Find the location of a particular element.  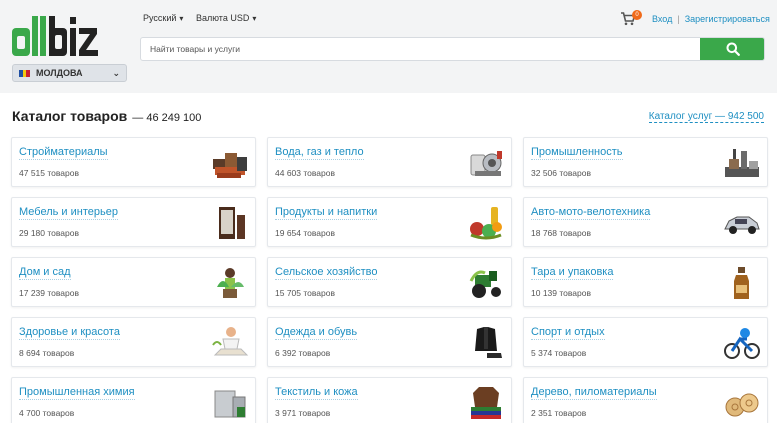

category-count: 44 603 товаров is located at coordinates (305, 173).